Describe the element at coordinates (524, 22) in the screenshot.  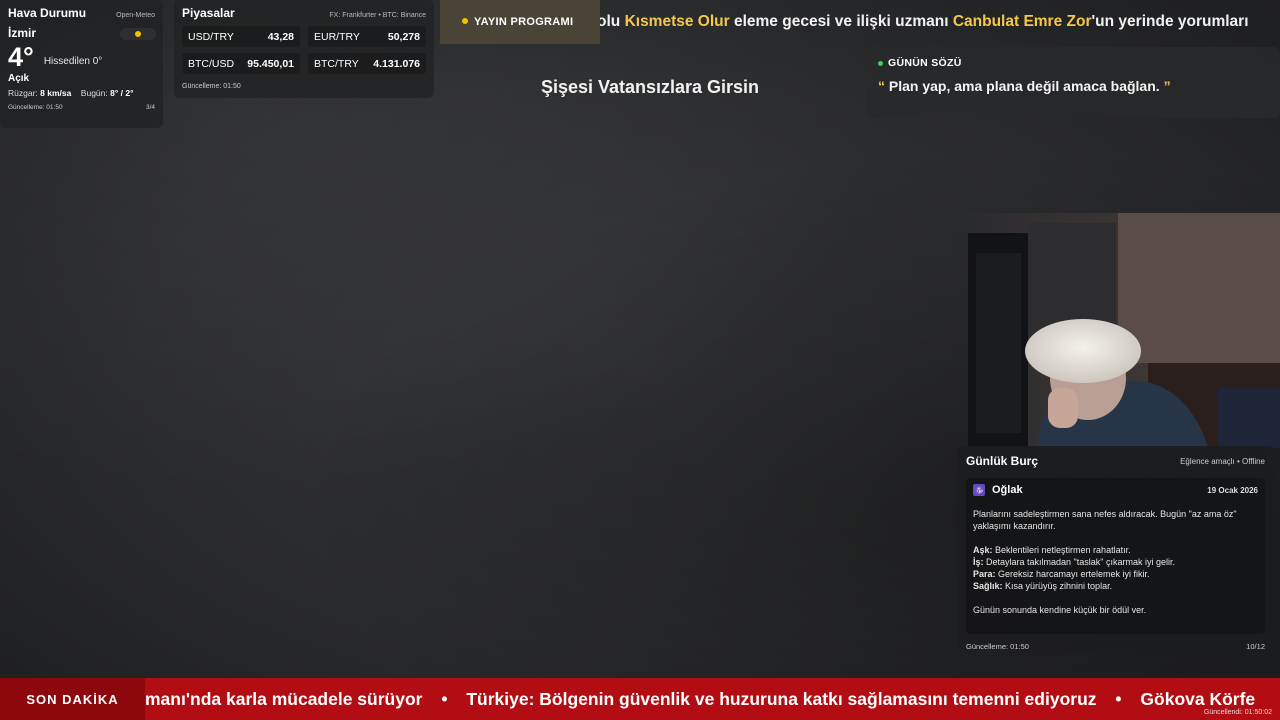
I see `schedule-label-text: YAYIN PROGRAMI` at that location.